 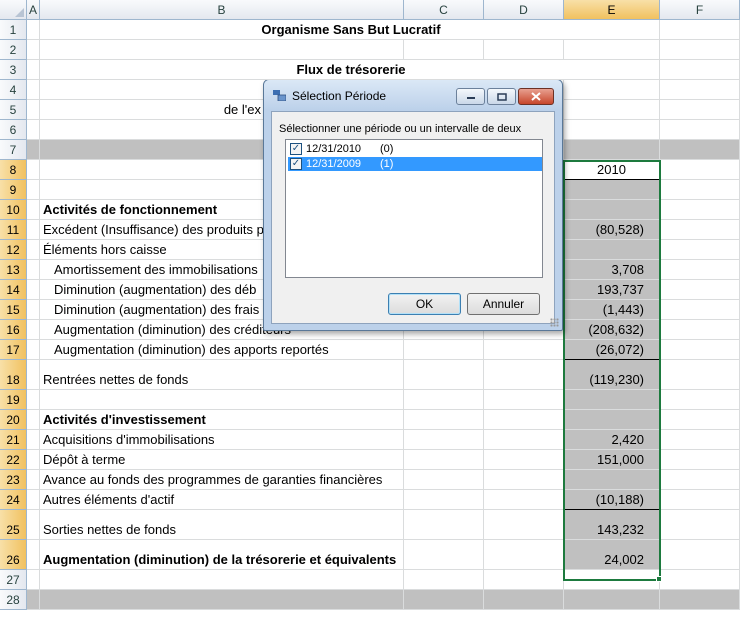 What do you see at coordinates (424, 304) in the screenshot?
I see `ok-button: OK` at bounding box center [424, 304].